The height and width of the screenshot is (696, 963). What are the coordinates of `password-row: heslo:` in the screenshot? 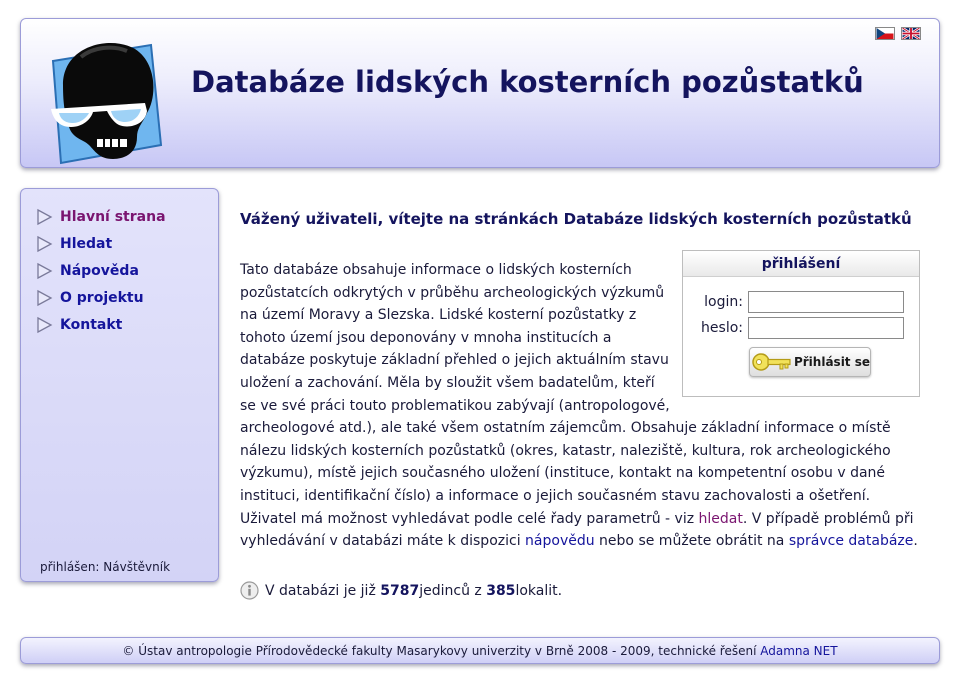 It's located at (802, 329).